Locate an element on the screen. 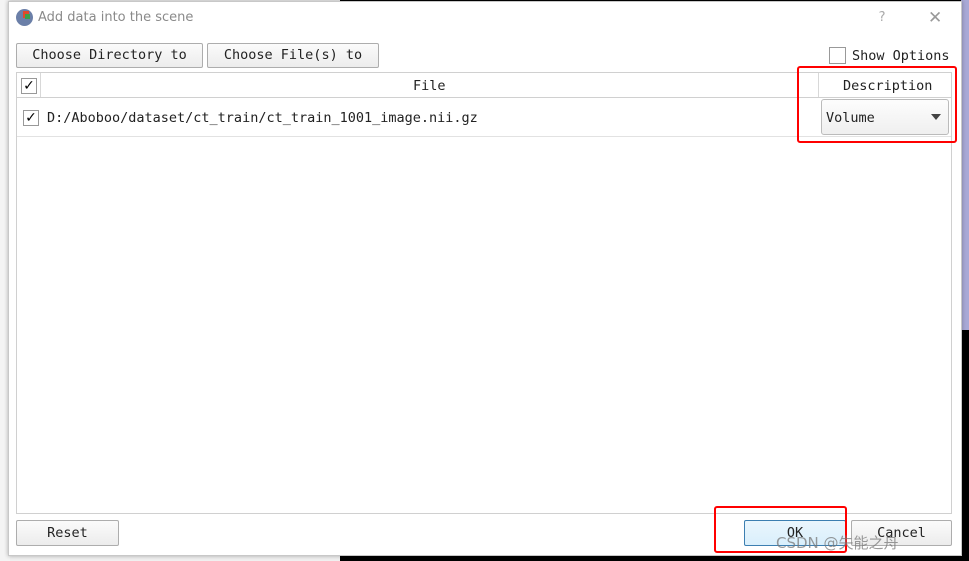  column-divider is located at coordinates (40, 85).